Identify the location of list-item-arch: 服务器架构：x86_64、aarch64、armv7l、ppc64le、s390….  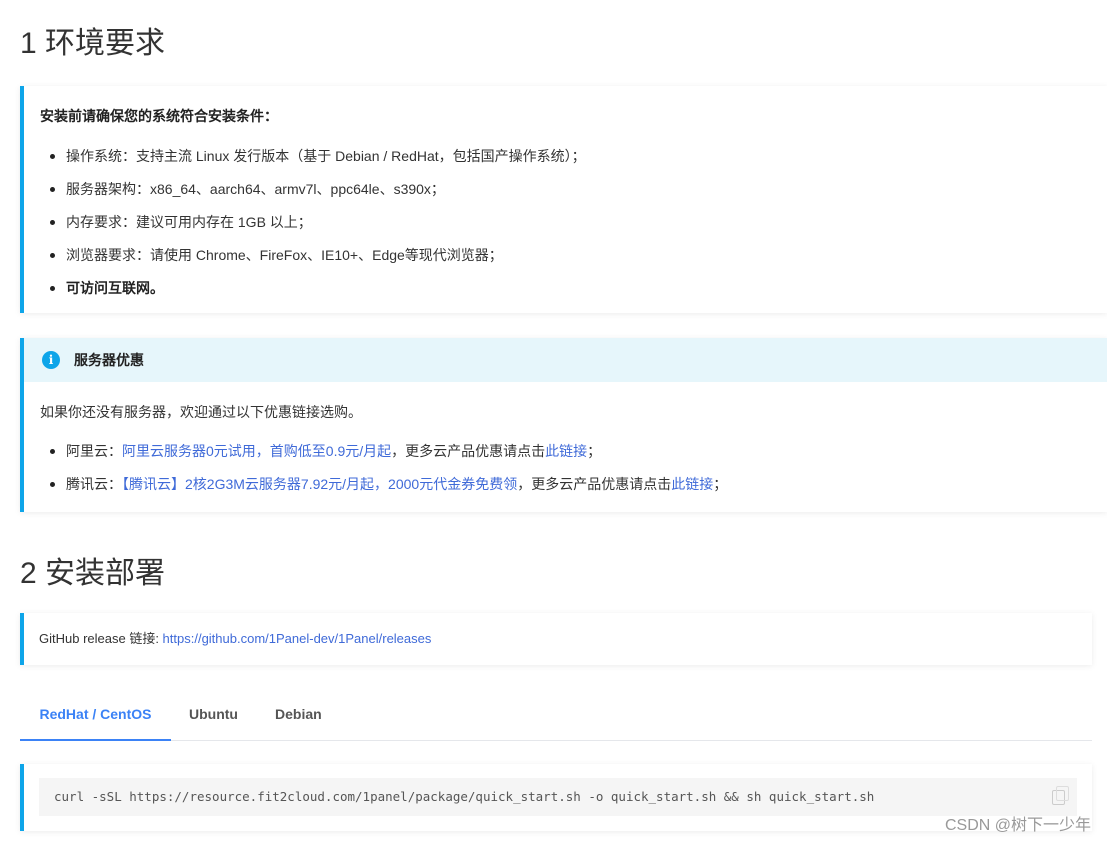
(318, 189).